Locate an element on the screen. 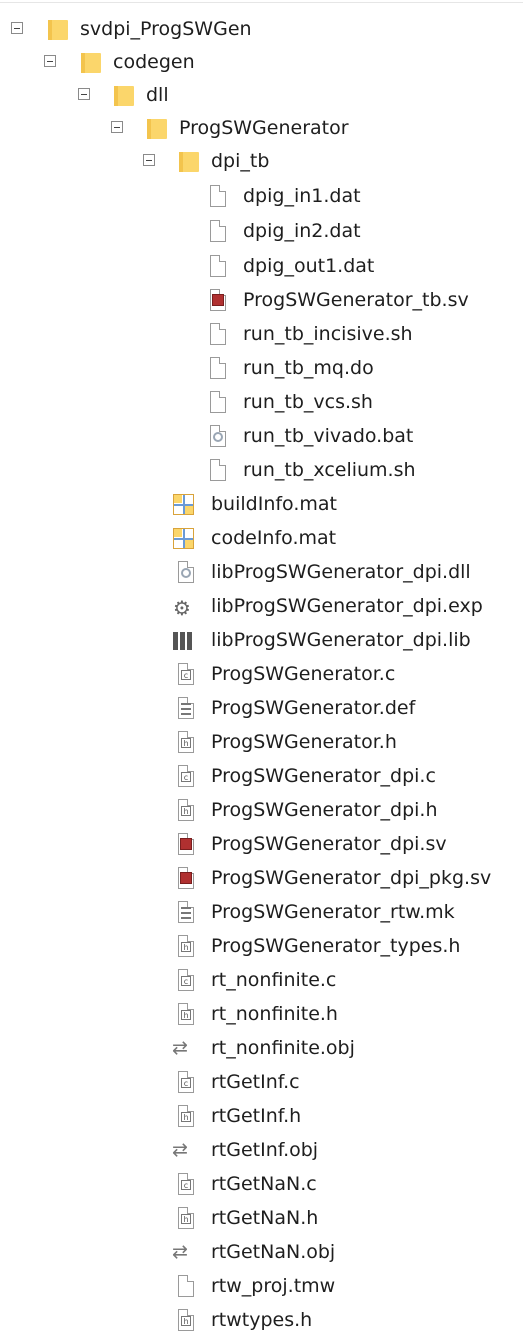  exp-file-icon: ⚙ is located at coordinates (182, 608).